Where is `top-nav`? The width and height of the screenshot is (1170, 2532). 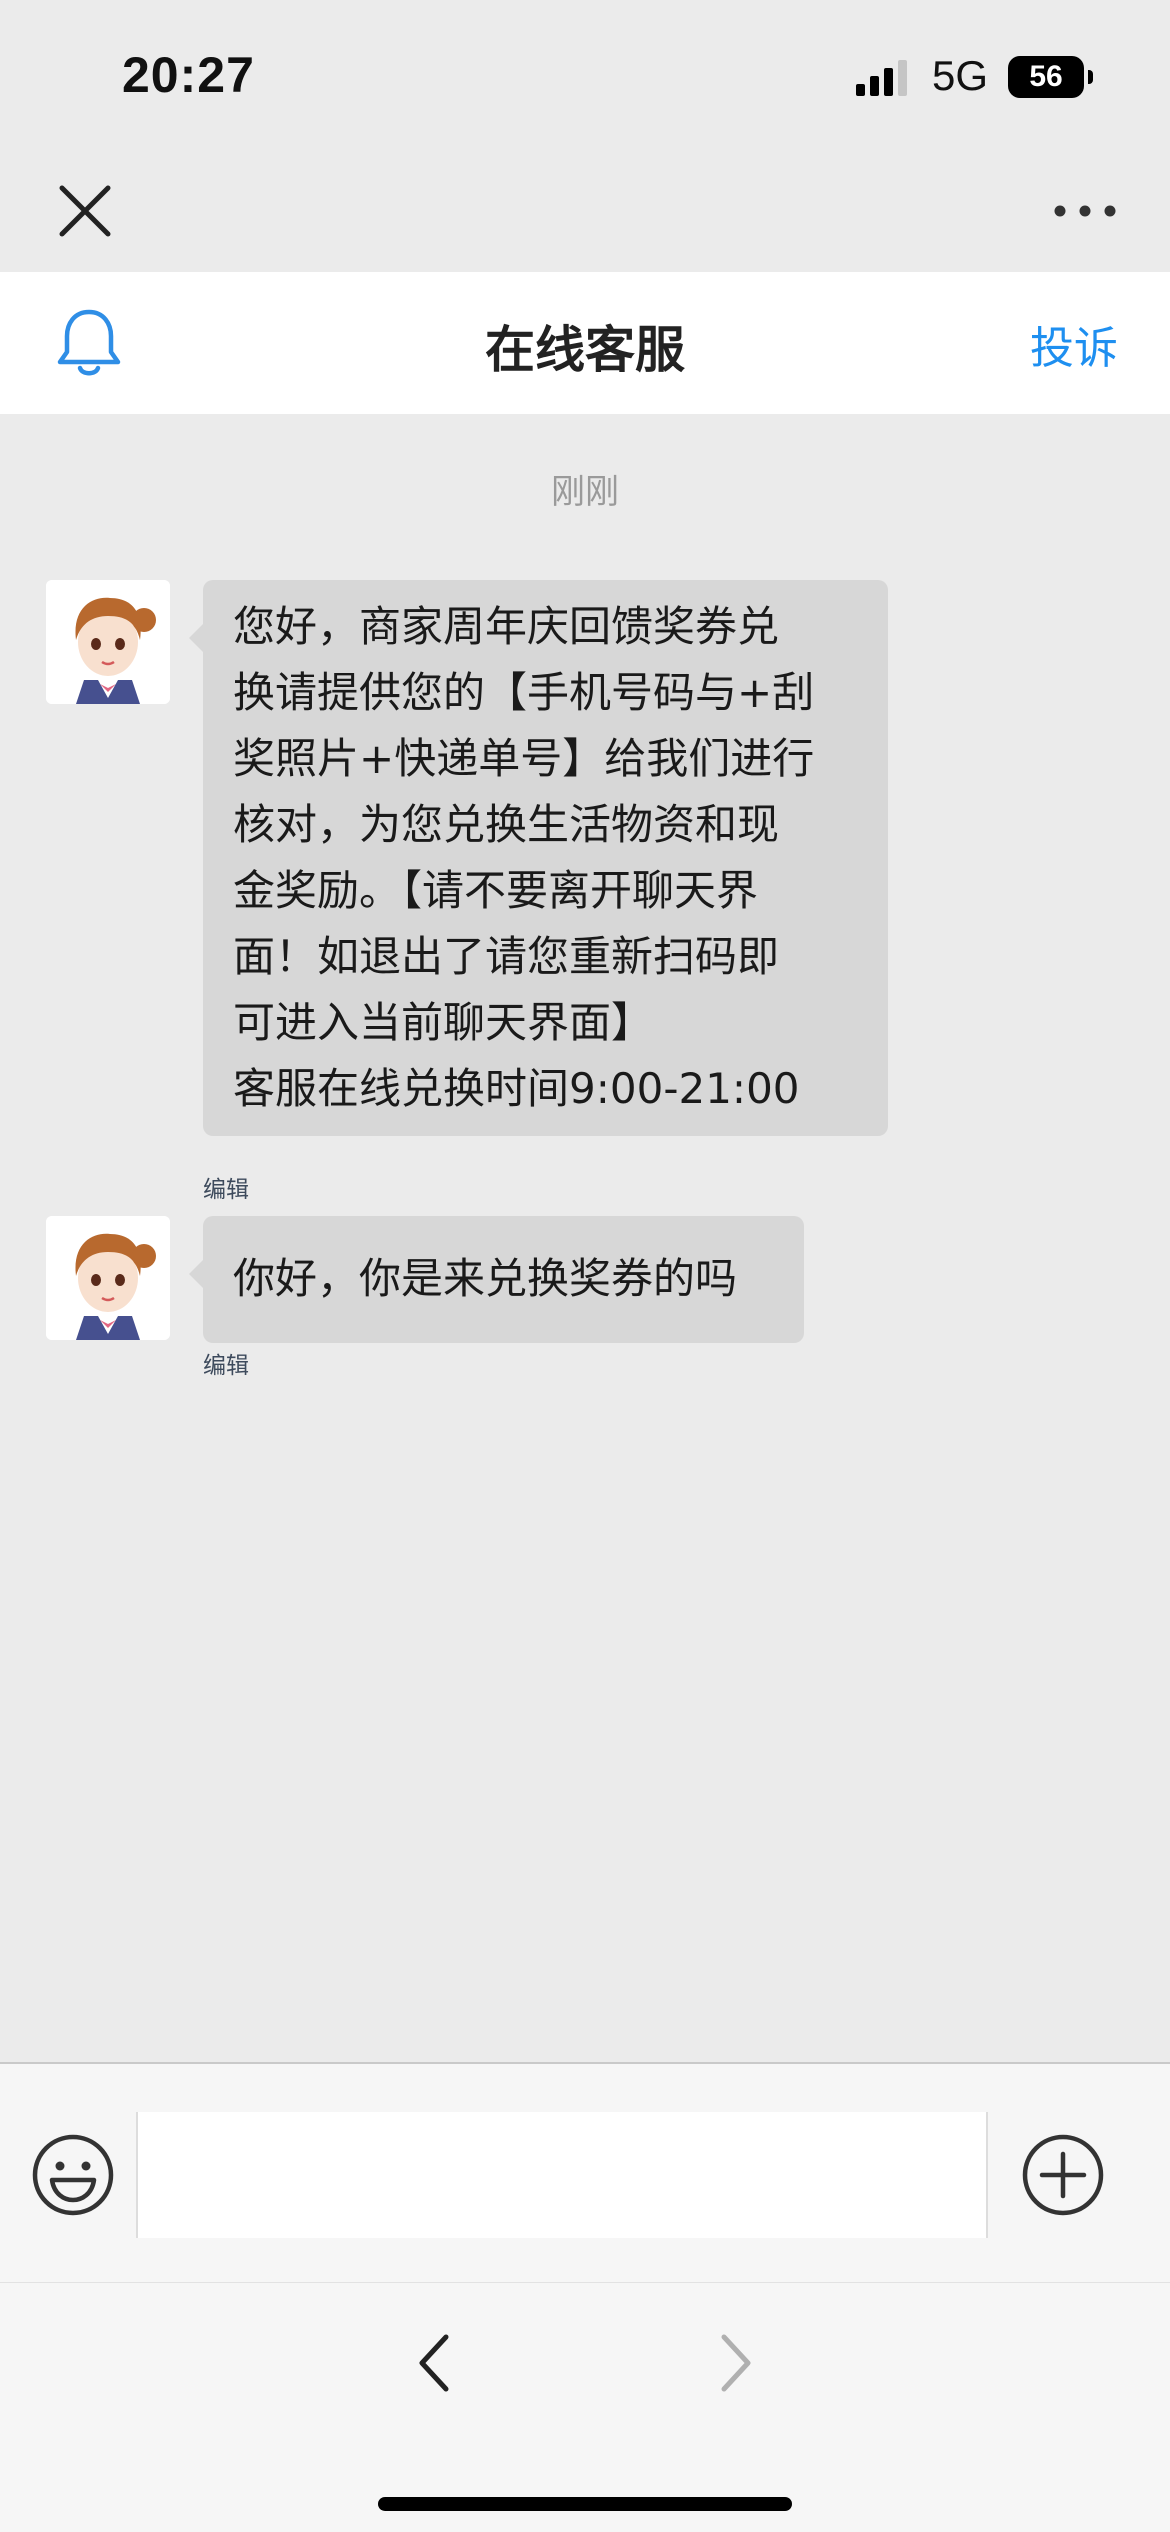 top-nav is located at coordinates (585, 211).